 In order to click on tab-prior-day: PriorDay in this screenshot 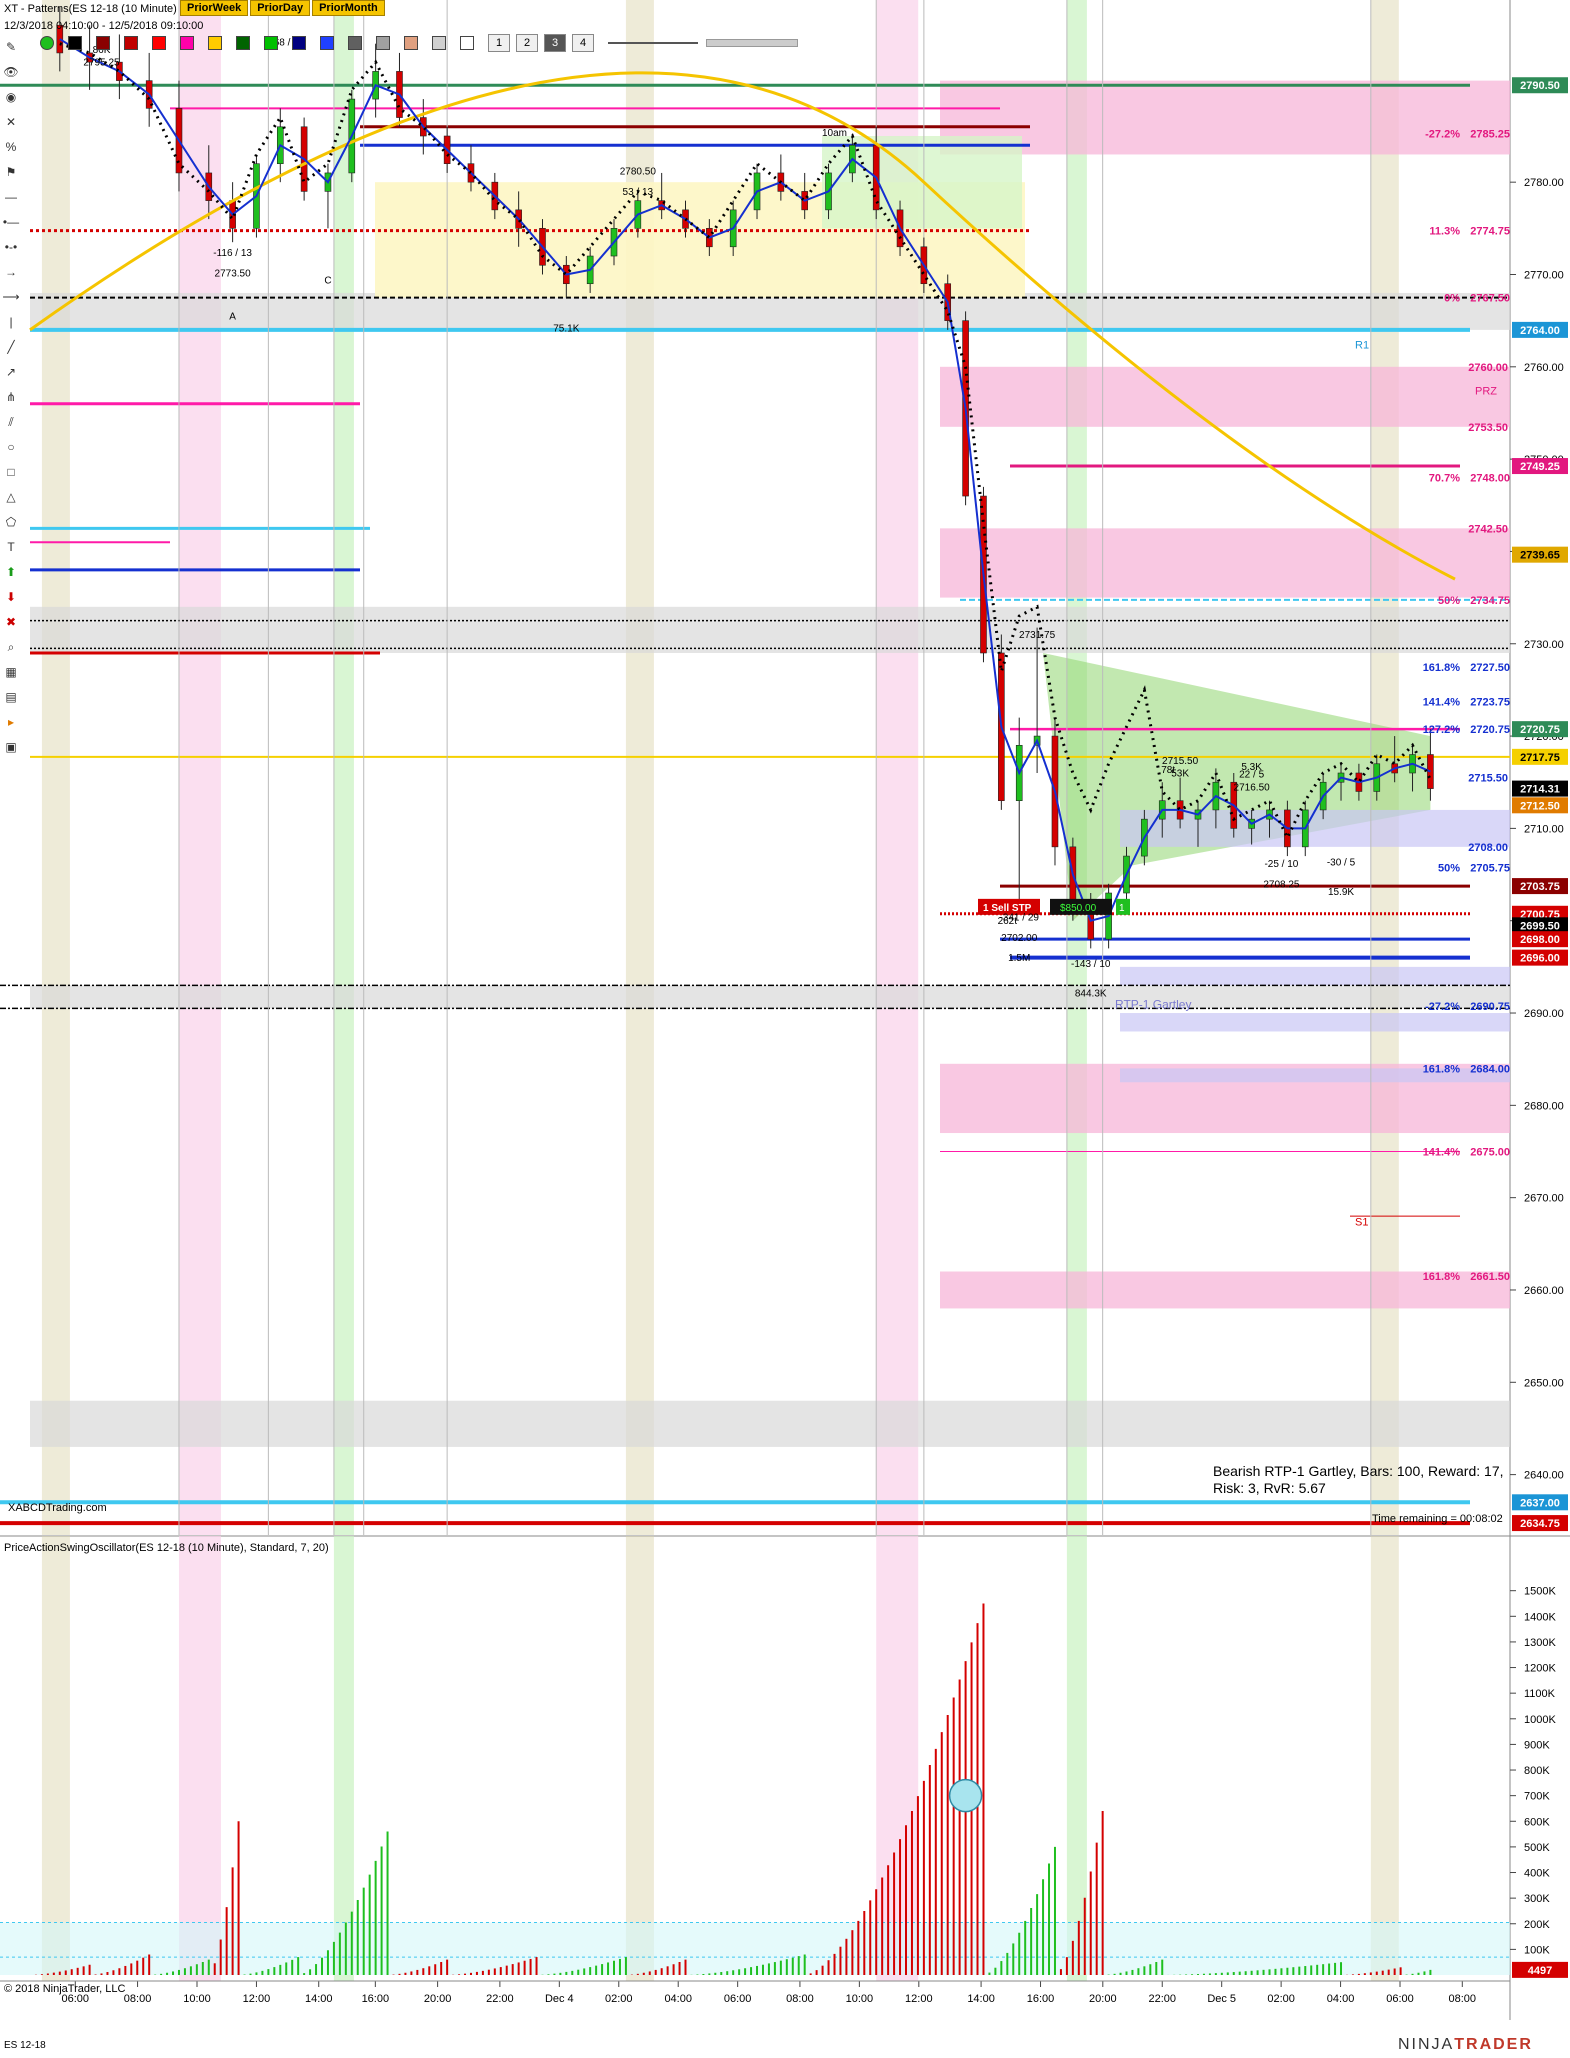, I will do `click(280, 8)`.